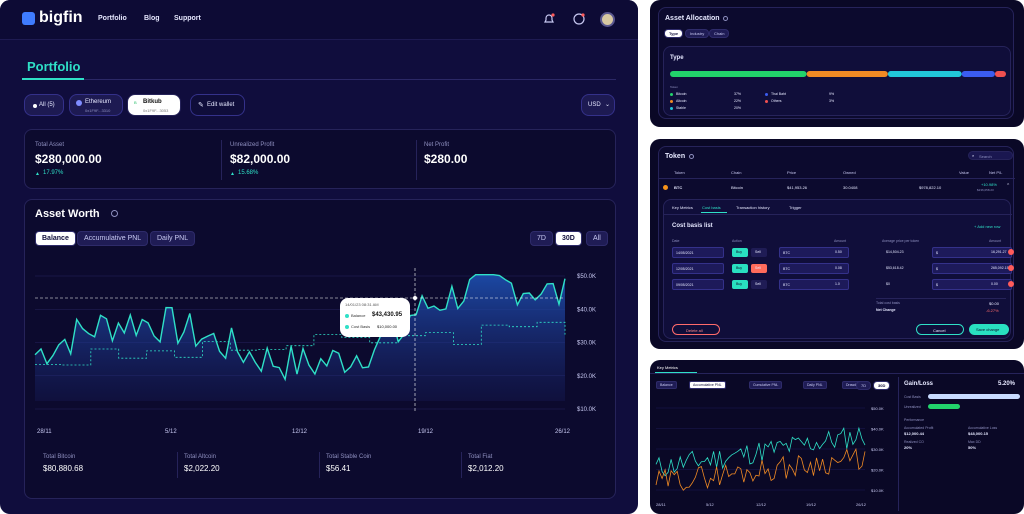  I want to click on tab-trigger: Trigger, so click(795, 207).